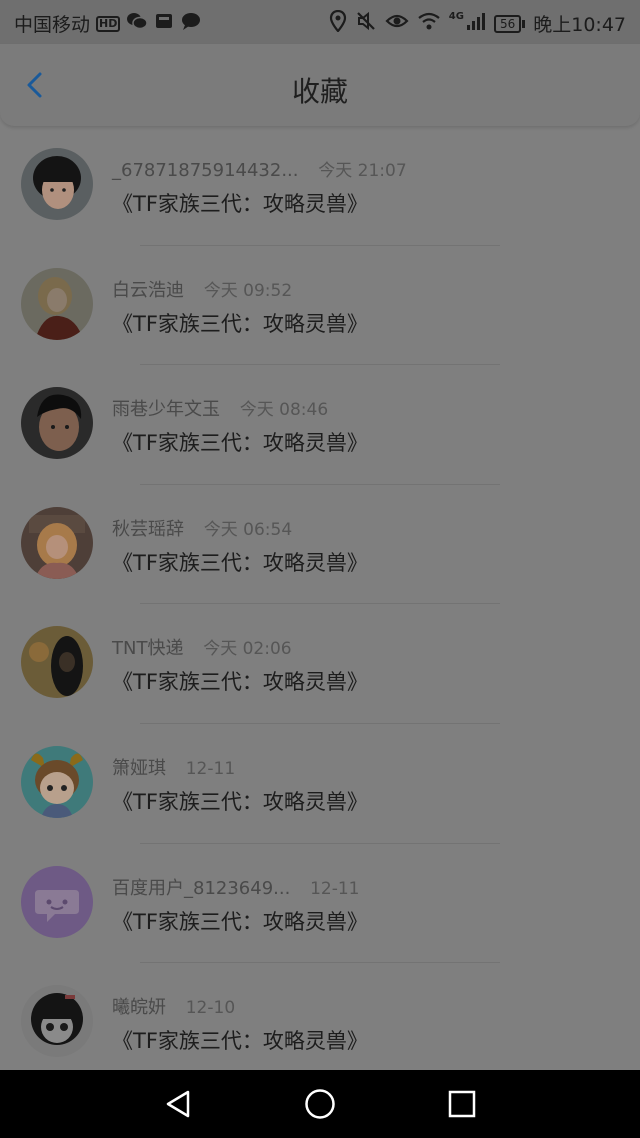 Image resolution: width=640 pixels, height=1138 pixels. Describe the element at coordinates (202, 647) in the screenshot. I see `item-meta: TNT快递 今天 02:06` at that location.